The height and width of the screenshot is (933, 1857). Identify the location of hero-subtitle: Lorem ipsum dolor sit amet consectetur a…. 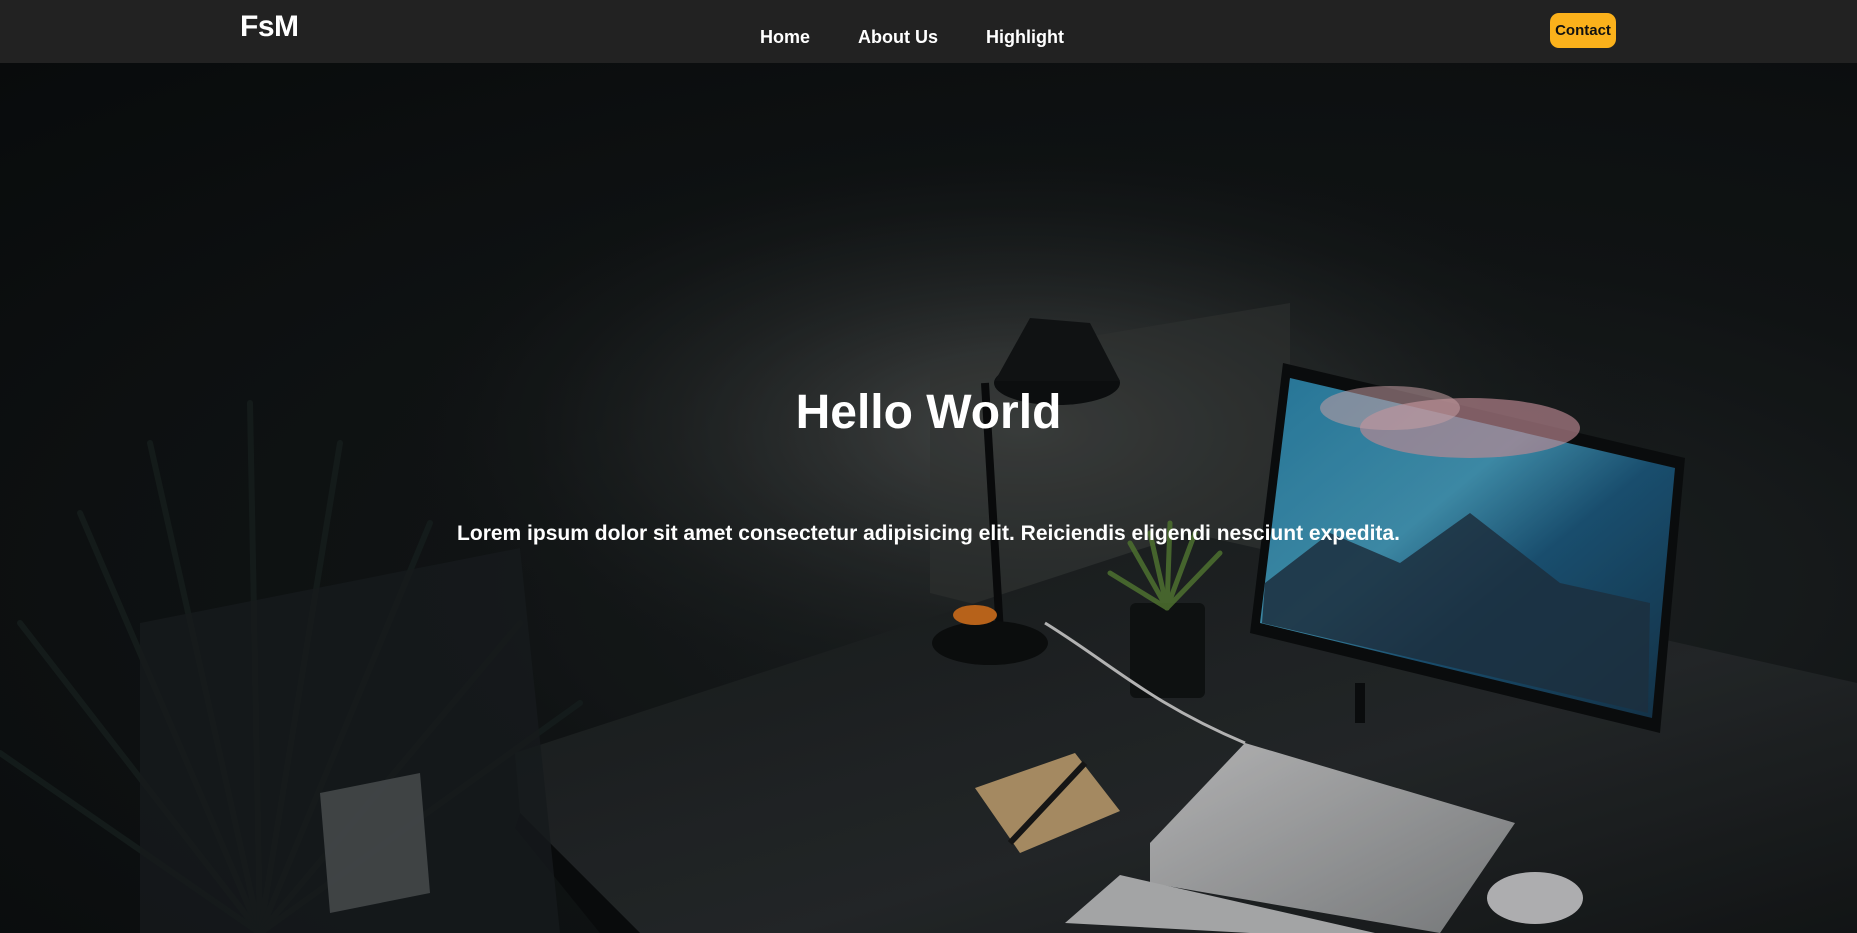
(928, 533).